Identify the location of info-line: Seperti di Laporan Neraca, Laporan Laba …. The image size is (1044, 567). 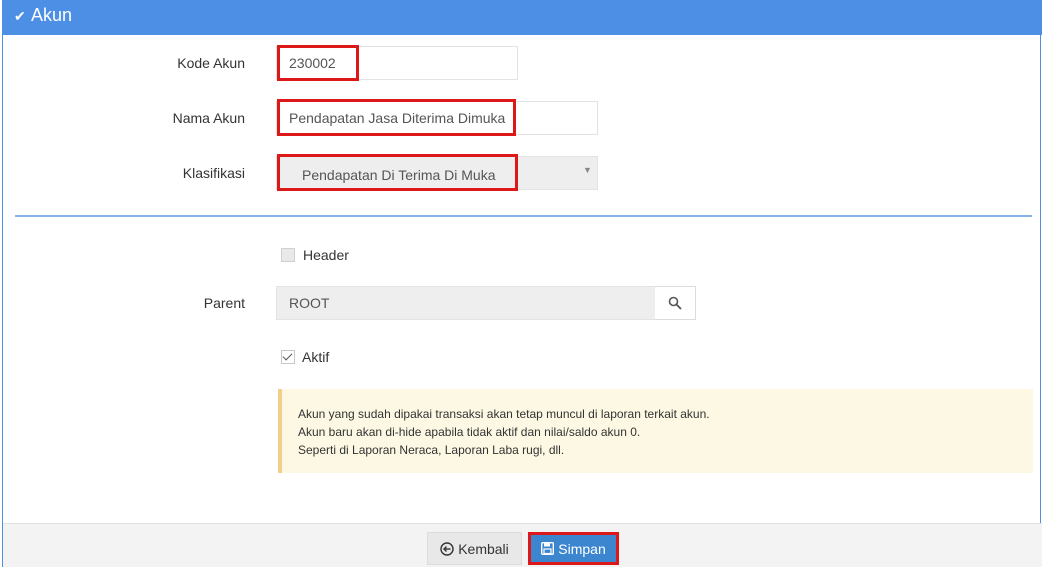
(431, 450).